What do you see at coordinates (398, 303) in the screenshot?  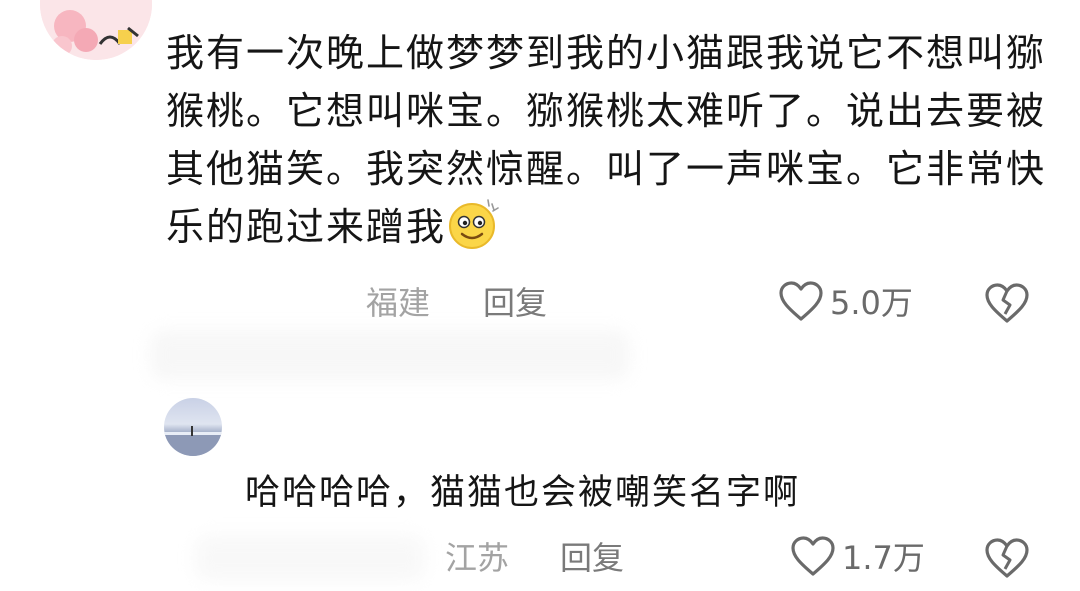 I see `comment-location: 福建` at bounding box center [398, 303].